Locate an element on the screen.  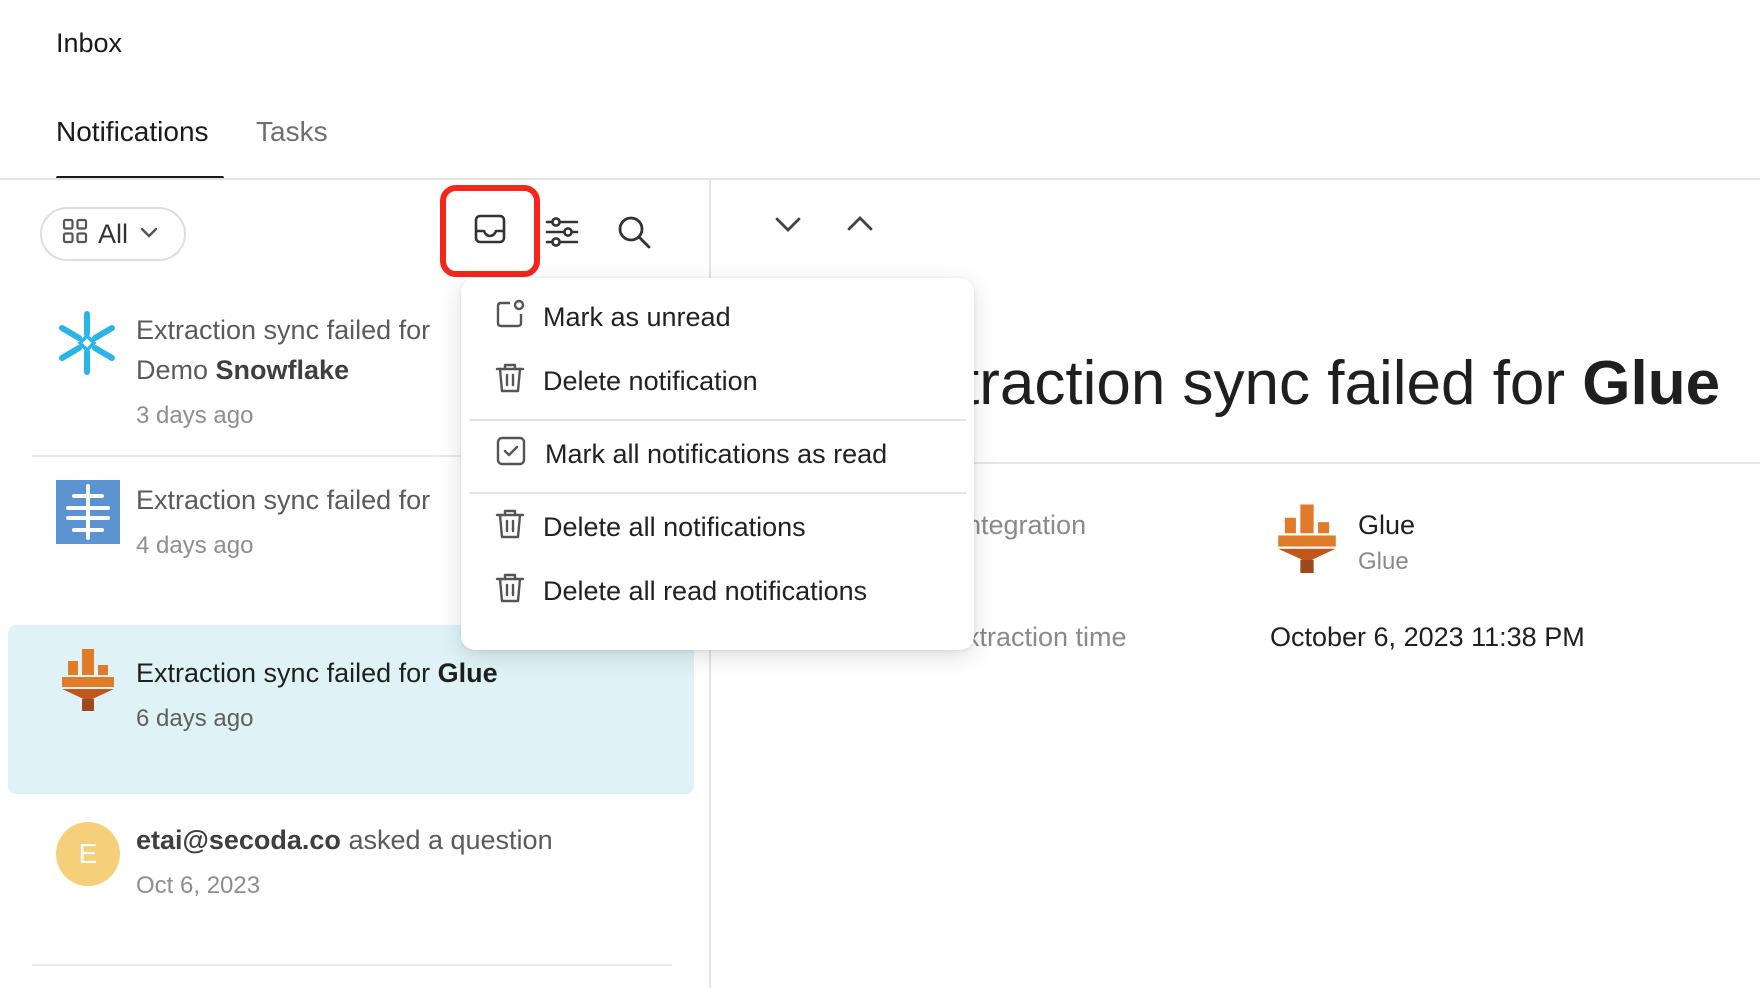
menu-item-delete-all: Delete all notifications is located at coordinates (717, 527).